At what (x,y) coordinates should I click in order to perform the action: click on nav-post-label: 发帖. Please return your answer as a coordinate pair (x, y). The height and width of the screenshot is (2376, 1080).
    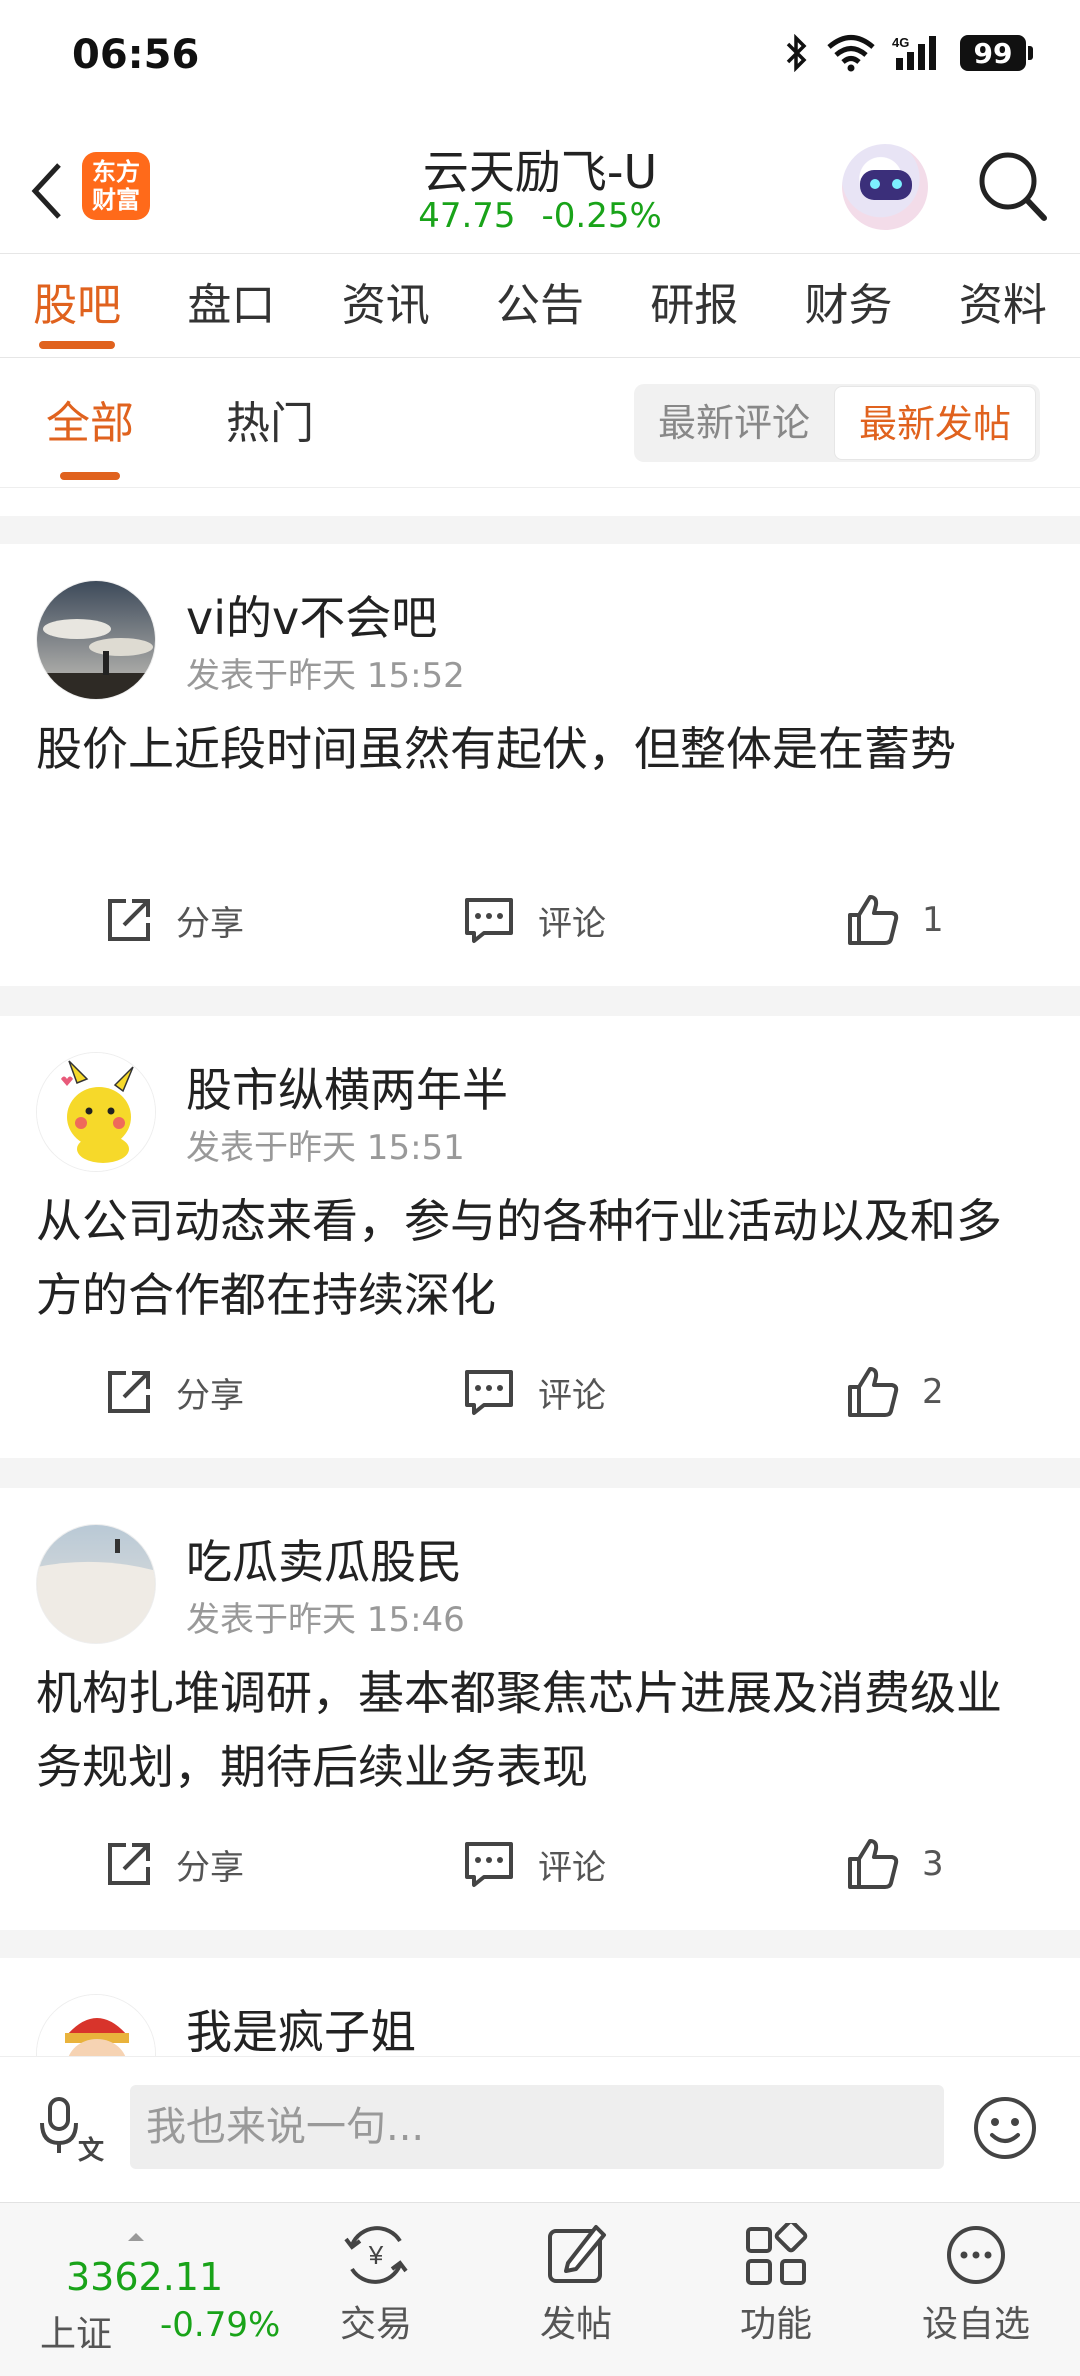
    Looking at the image, I should click on (575, 2324).